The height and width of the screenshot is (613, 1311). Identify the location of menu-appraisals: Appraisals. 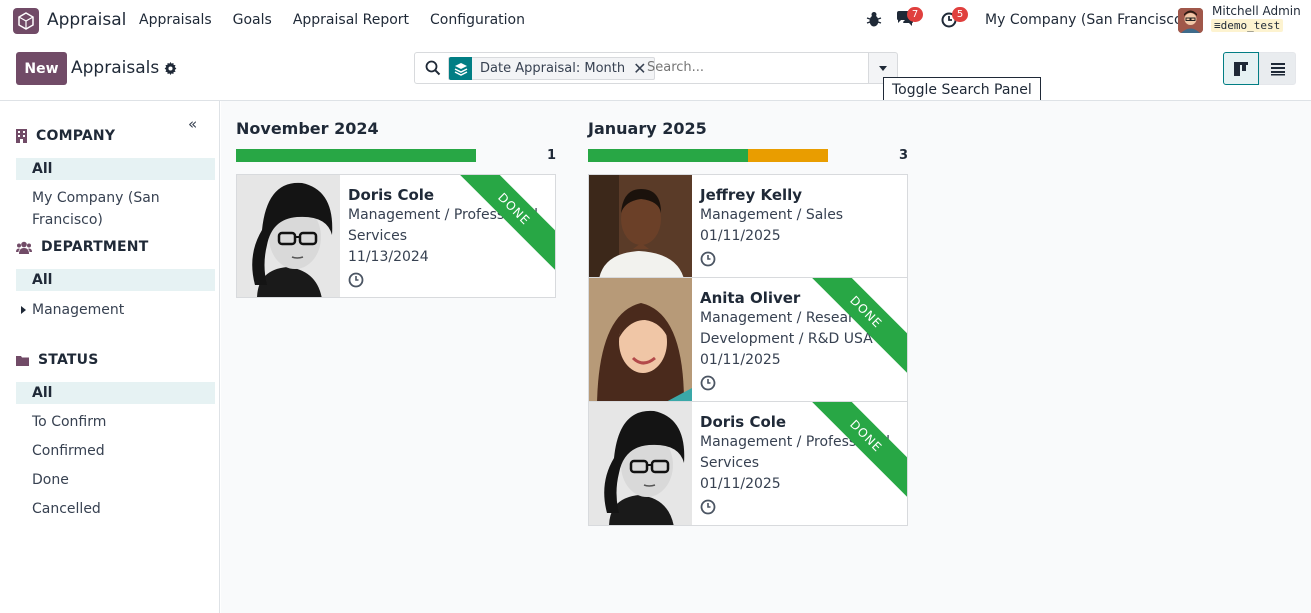
(175, 20).